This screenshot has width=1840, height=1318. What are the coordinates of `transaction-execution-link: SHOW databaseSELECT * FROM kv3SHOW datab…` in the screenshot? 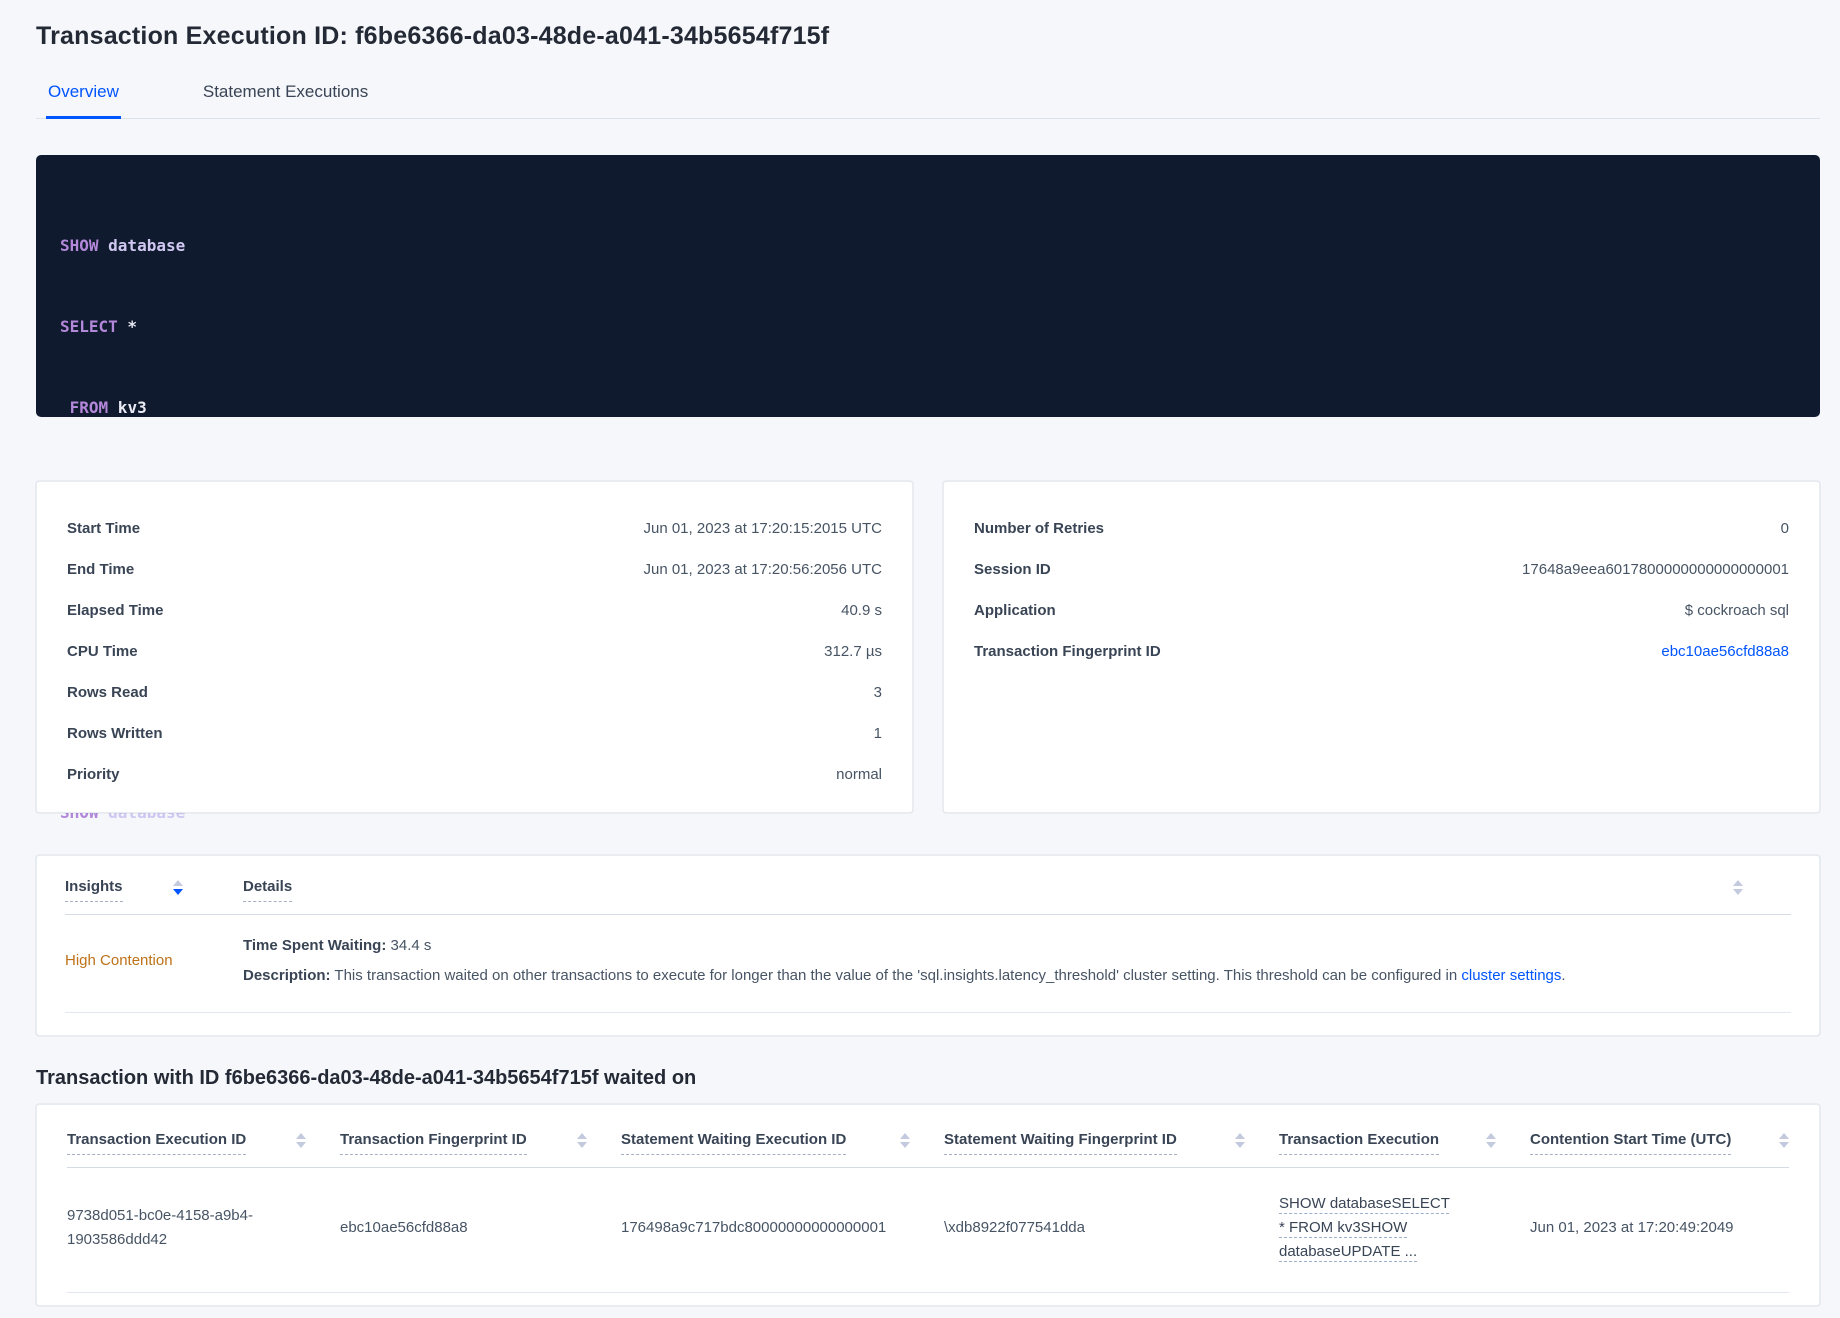 It's located at (1369, 1228).